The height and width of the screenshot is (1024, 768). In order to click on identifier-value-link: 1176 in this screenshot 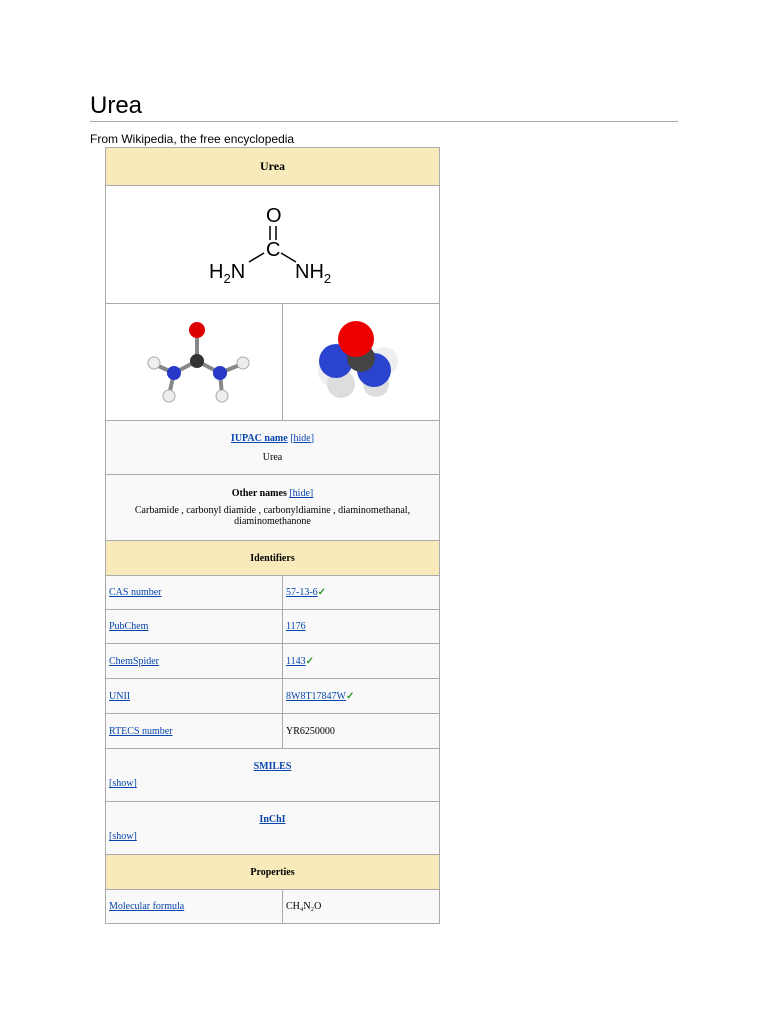, I will do `click(296, 626)`.